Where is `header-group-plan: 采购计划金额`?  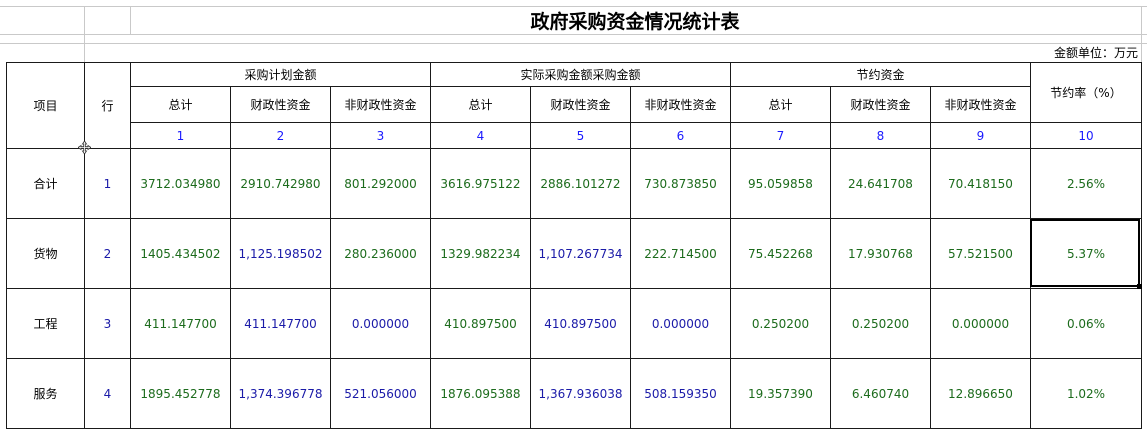 header-group-plan: 采购计划金额 is located at coordinates (280, 75).